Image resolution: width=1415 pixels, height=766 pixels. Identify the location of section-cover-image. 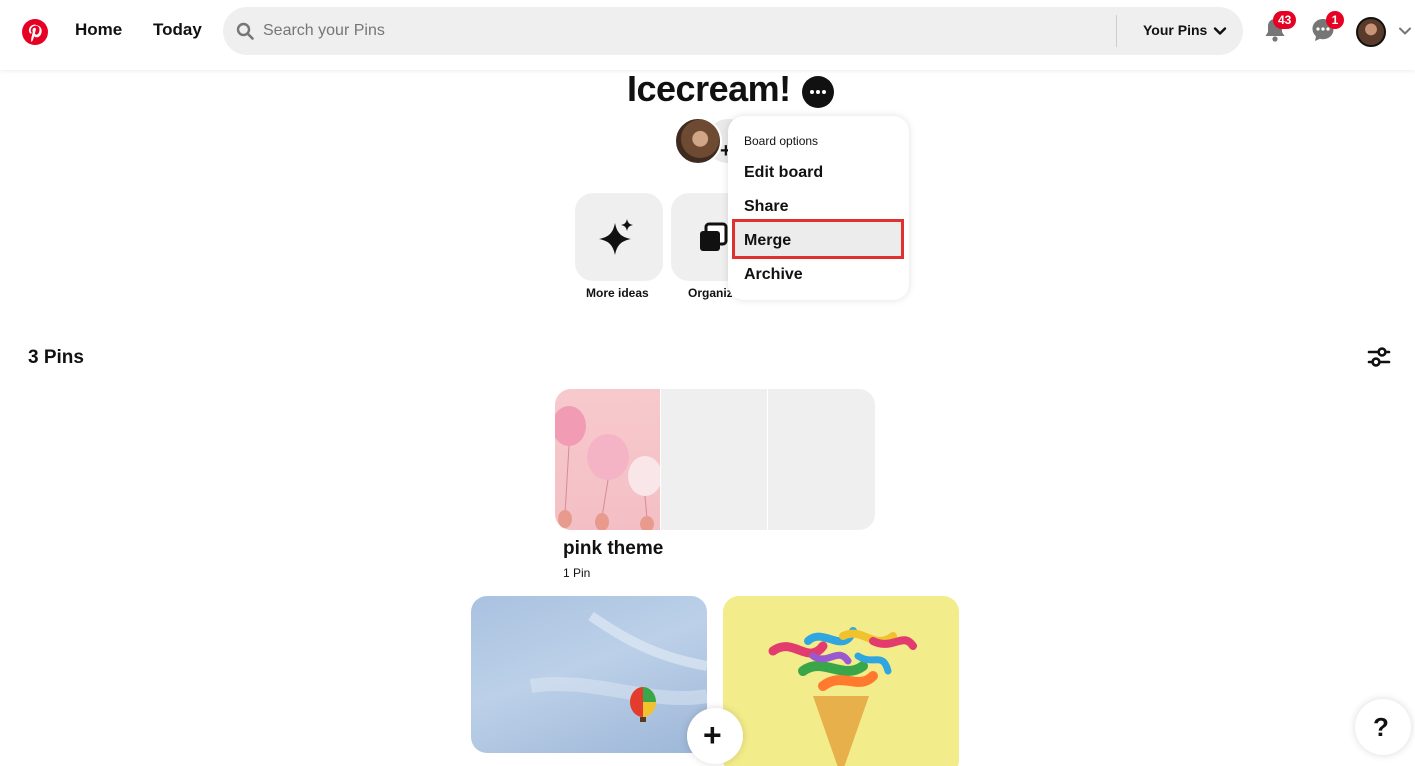
(608, 459).